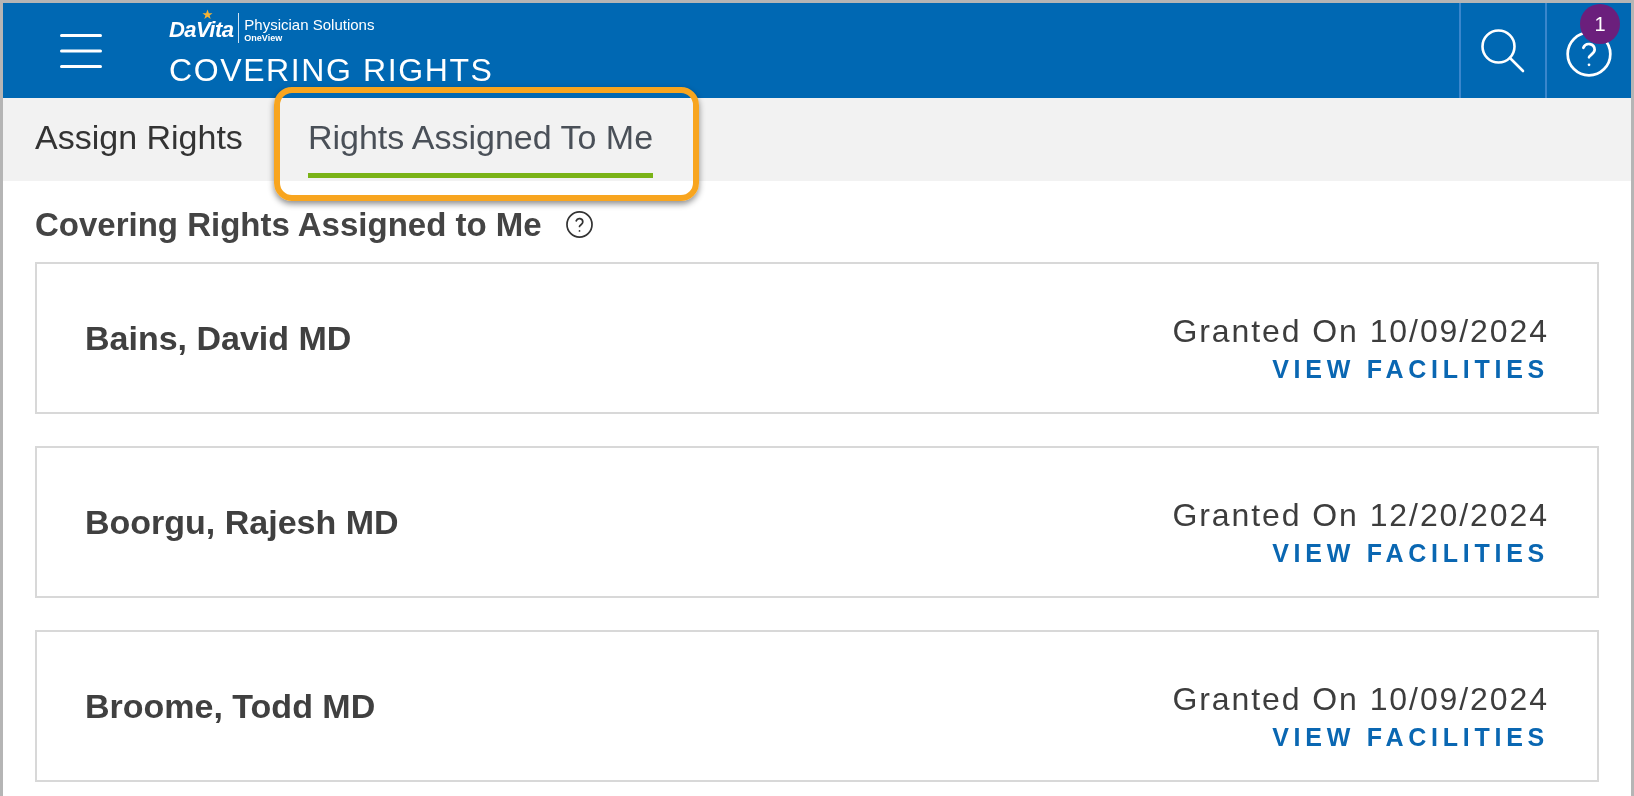 This screenshot has width=1634, height=796. I want to click on granted-date: Granted On 12/20/2024, so click(1360, 514).